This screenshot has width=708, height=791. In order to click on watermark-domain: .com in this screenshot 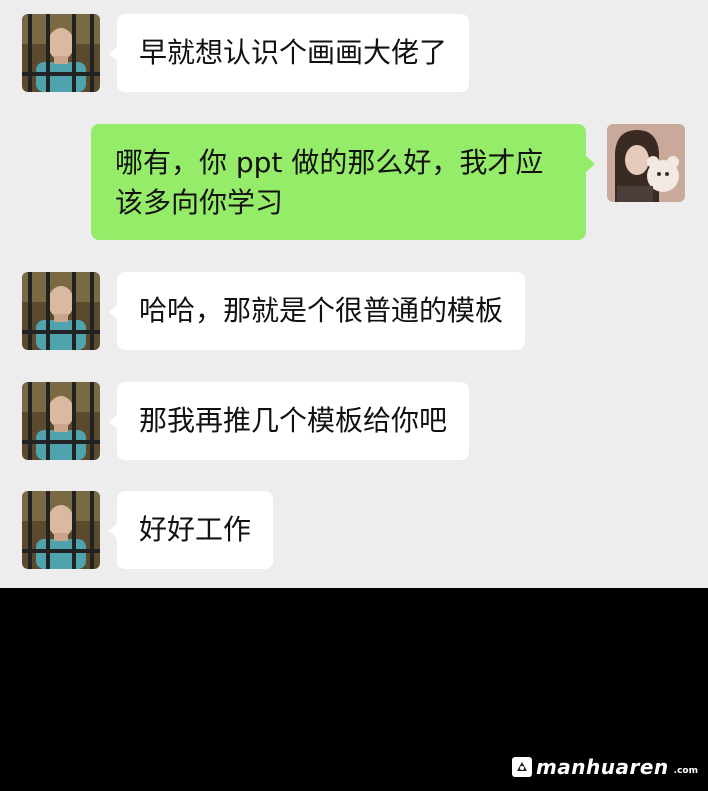, I will do `click(685, 771)`.